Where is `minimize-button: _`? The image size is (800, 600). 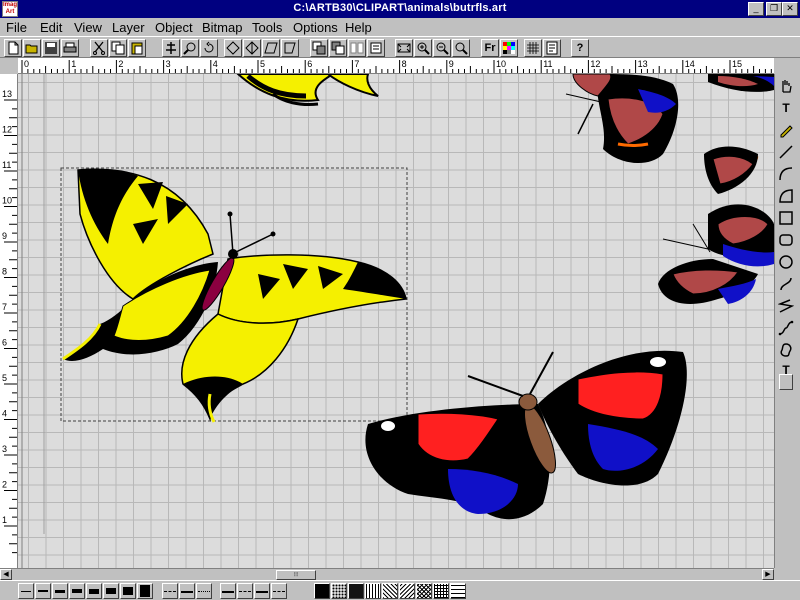 minimize-button: _ is located at coordinates (756, 9).